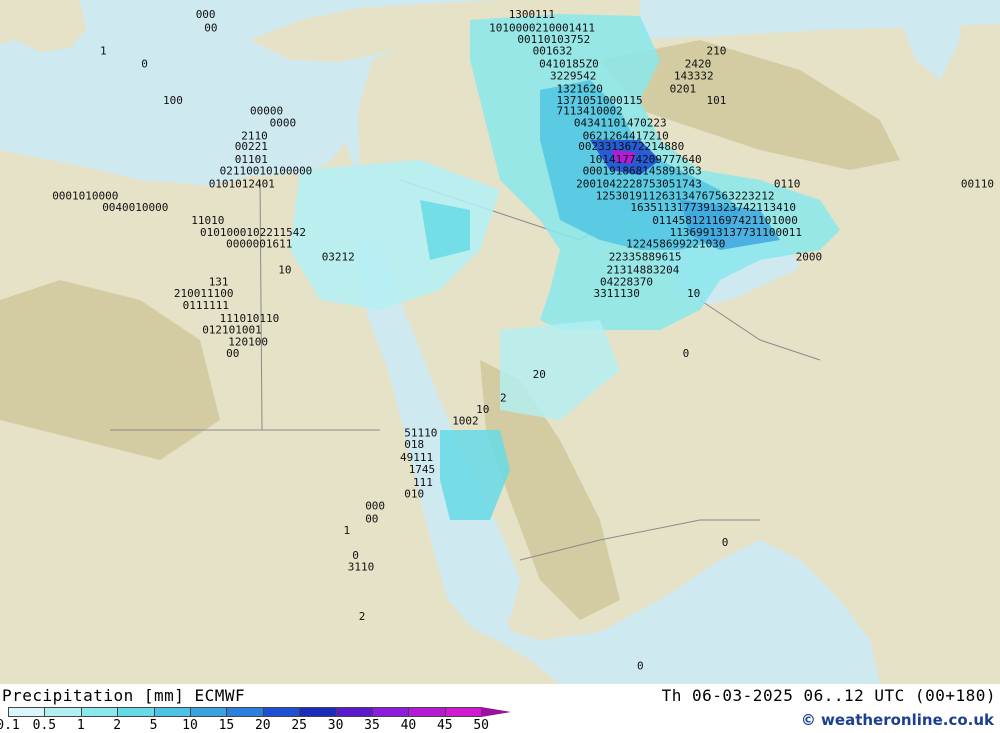  Describe the element at coordinates (645, 257) in the screenshot. I see `precip-value: 22335889615` at that location.